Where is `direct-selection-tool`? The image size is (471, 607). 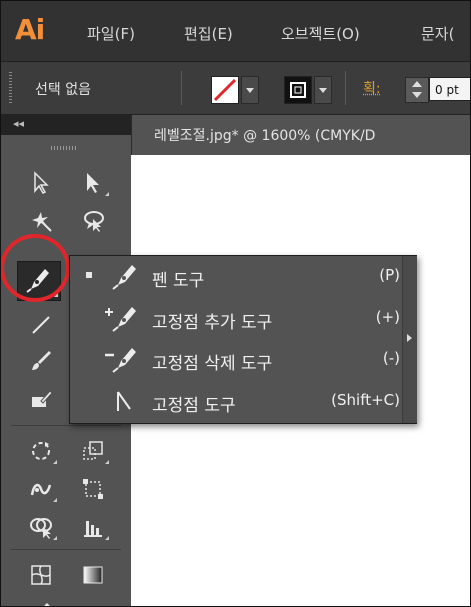 direct-selection-tool is located at coordinates (93, 183).